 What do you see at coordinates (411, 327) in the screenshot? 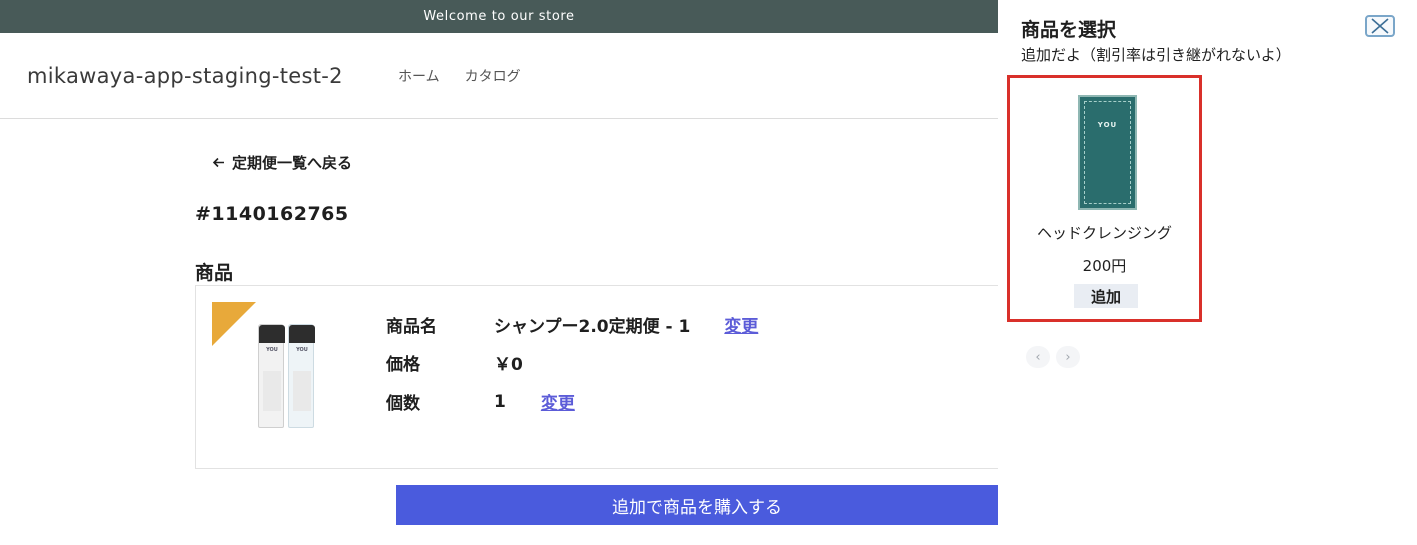
I see `item-name-label: 商品名` at bounding box center [411, 327].